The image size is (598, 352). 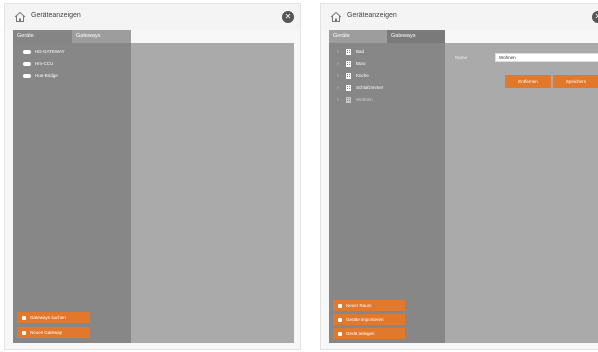 What do you see at coordinates (50, 51) in the screenshot?
I see `device-label: HD-GATEWAY` at bounding box center [50, 51].